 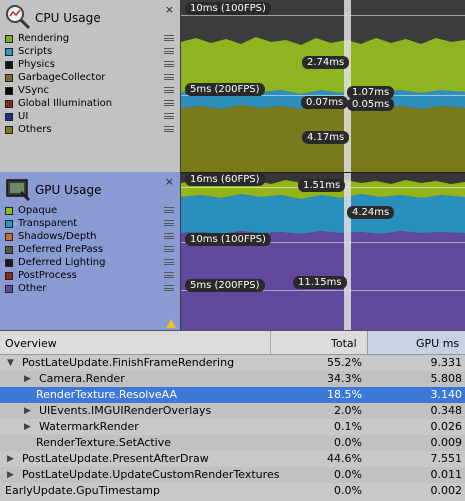 What do you see at coordinates (89, 129) in the screenshot?
I see `legend-item-others: Others` at bounding box center [89, 129].